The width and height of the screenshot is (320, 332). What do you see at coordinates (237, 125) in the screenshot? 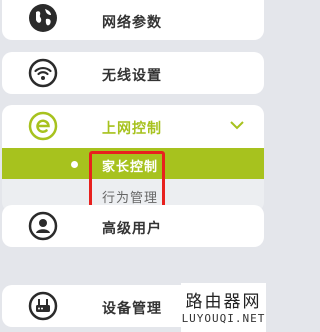
I see `chevron-down-icon` at bounding box center [237, 125].